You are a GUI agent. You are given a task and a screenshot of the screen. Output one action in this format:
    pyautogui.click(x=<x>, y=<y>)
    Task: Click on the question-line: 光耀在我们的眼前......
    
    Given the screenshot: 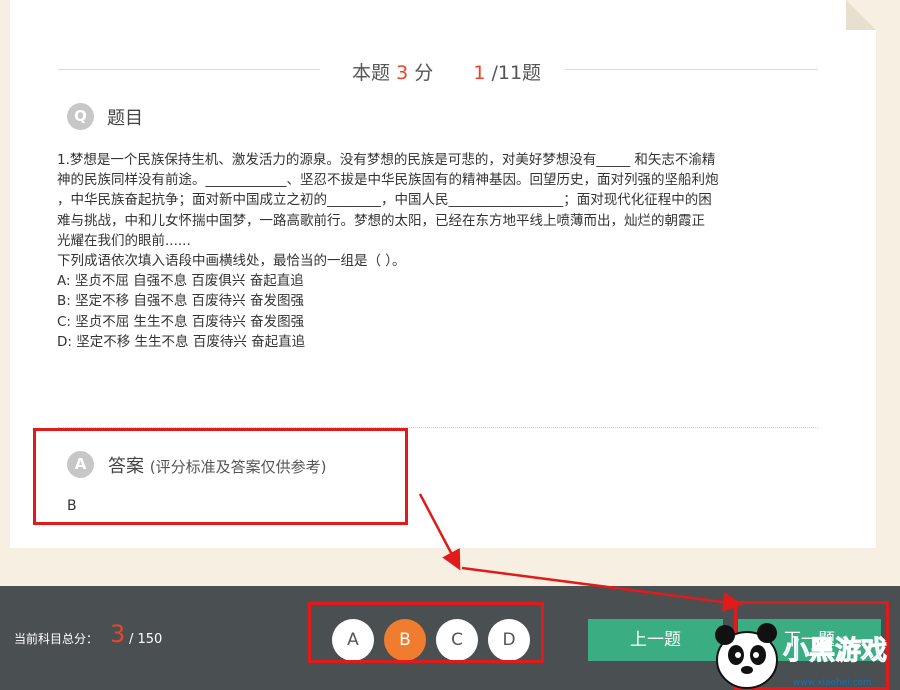 What is the action you would take?
    pyautogui.click(x=124, y=240)
    